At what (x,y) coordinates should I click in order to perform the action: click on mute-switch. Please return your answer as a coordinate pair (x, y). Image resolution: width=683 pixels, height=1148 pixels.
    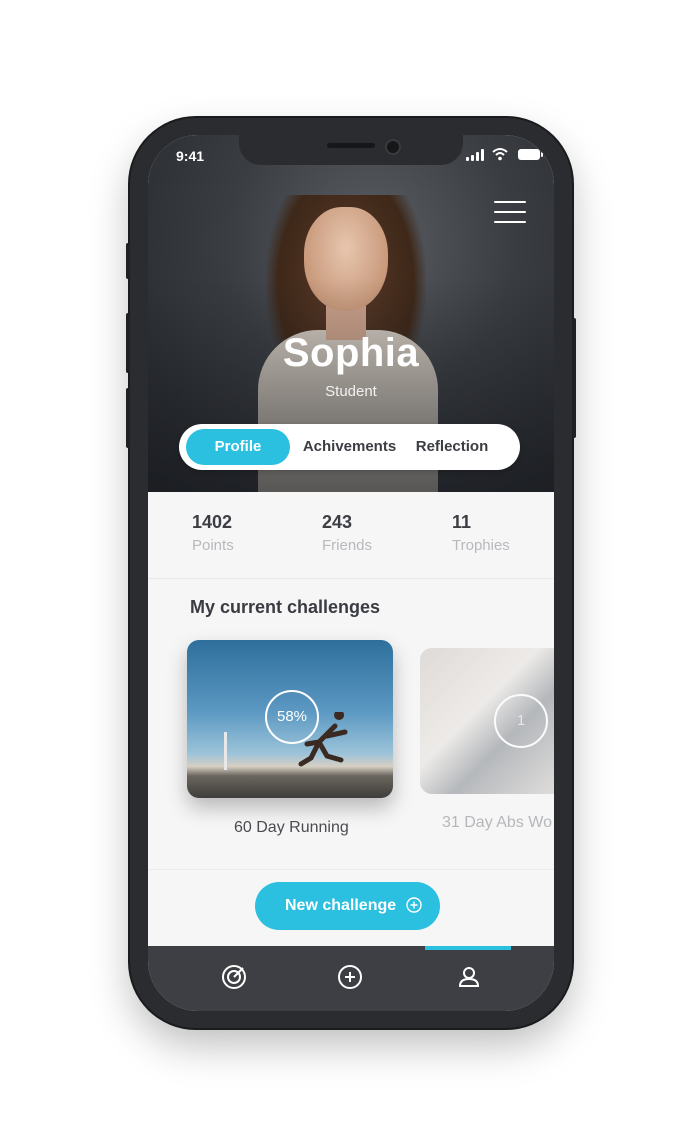
    Looking at the image, I should click on (128, 261).